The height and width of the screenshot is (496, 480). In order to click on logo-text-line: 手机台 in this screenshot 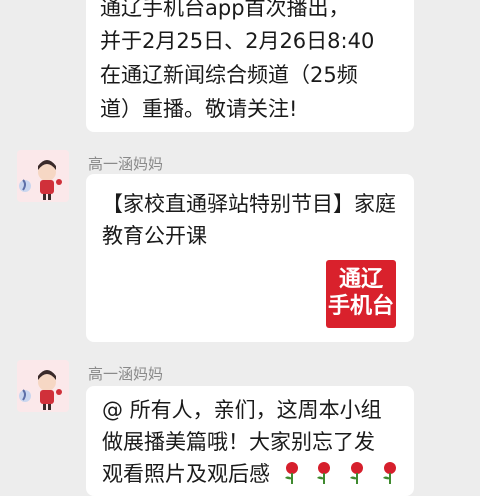, I will do `click(360, 306)`.